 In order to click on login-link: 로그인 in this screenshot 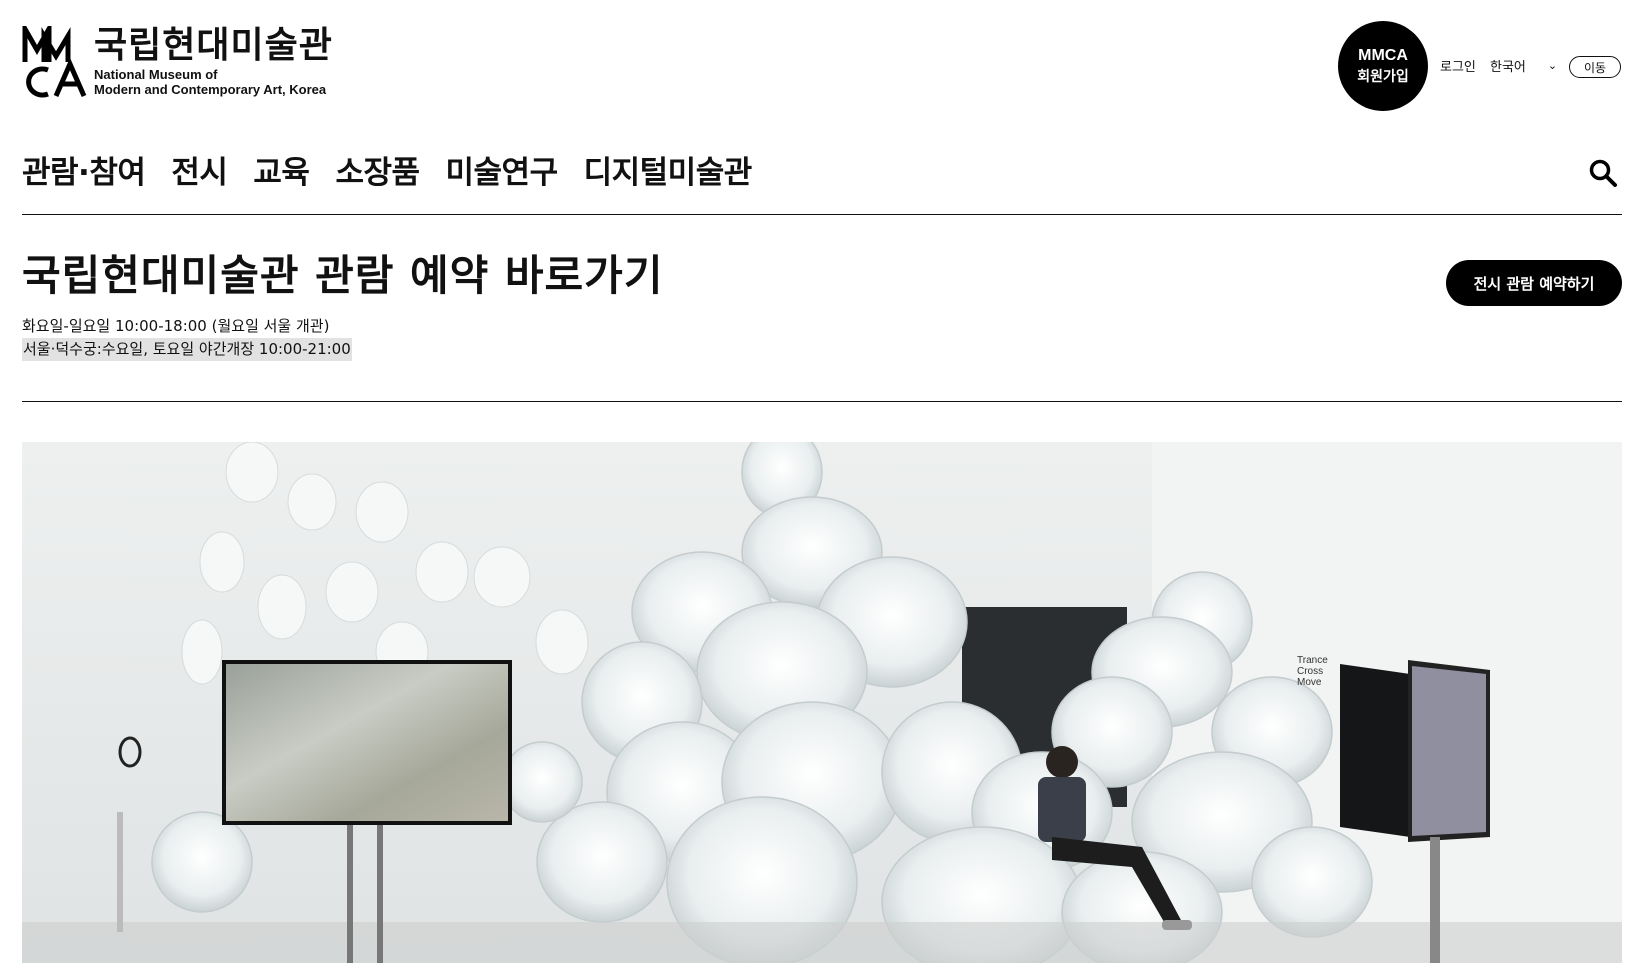, I will do `click(1458, 65)`.